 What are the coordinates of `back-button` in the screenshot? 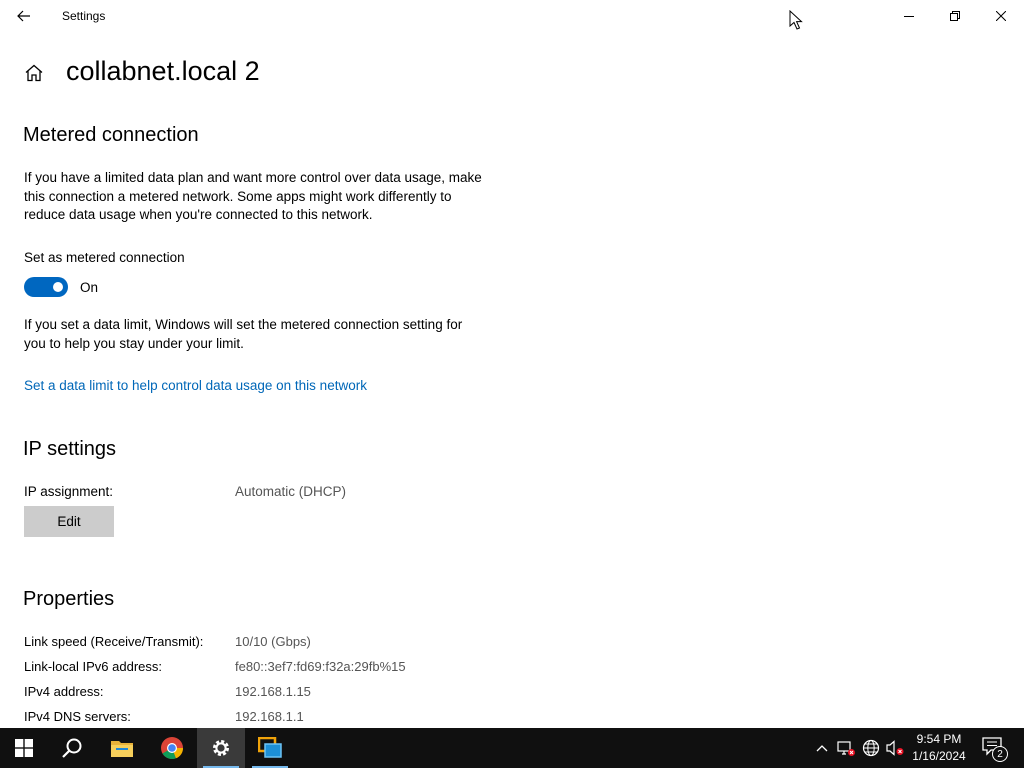 It's located at (24, 16).